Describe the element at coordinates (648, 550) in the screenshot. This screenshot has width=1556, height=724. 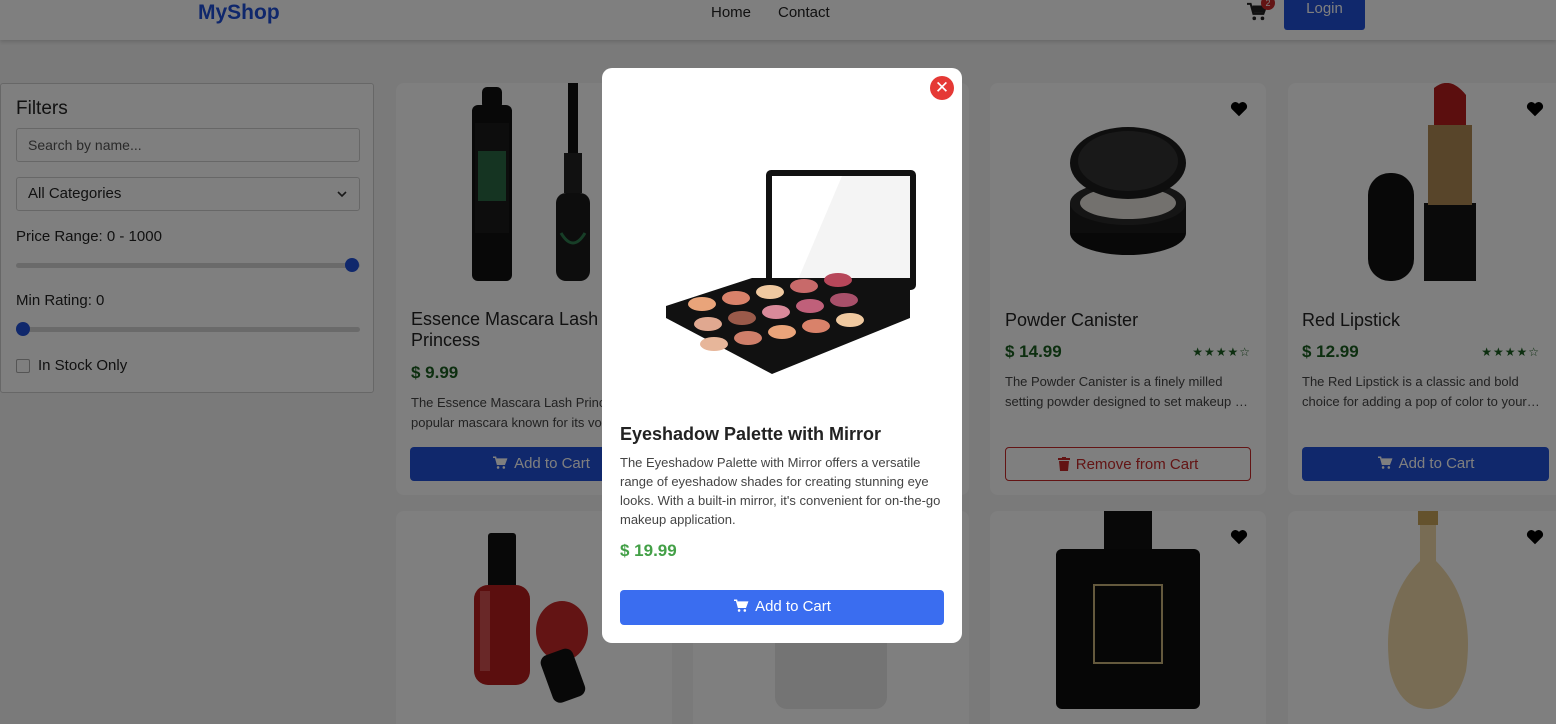
I see `modal-price: $ 19.99` at that location.